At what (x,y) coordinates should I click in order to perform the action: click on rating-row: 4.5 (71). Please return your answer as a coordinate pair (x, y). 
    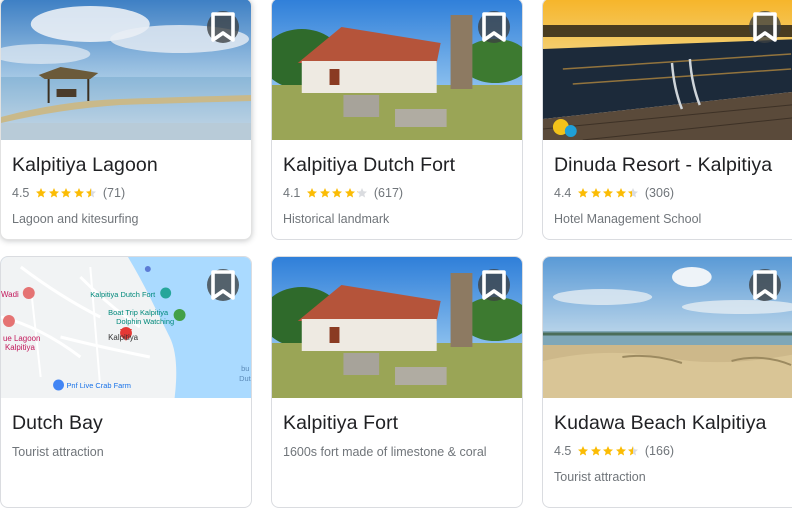
    Looking at the image, I should click on (68, 193).